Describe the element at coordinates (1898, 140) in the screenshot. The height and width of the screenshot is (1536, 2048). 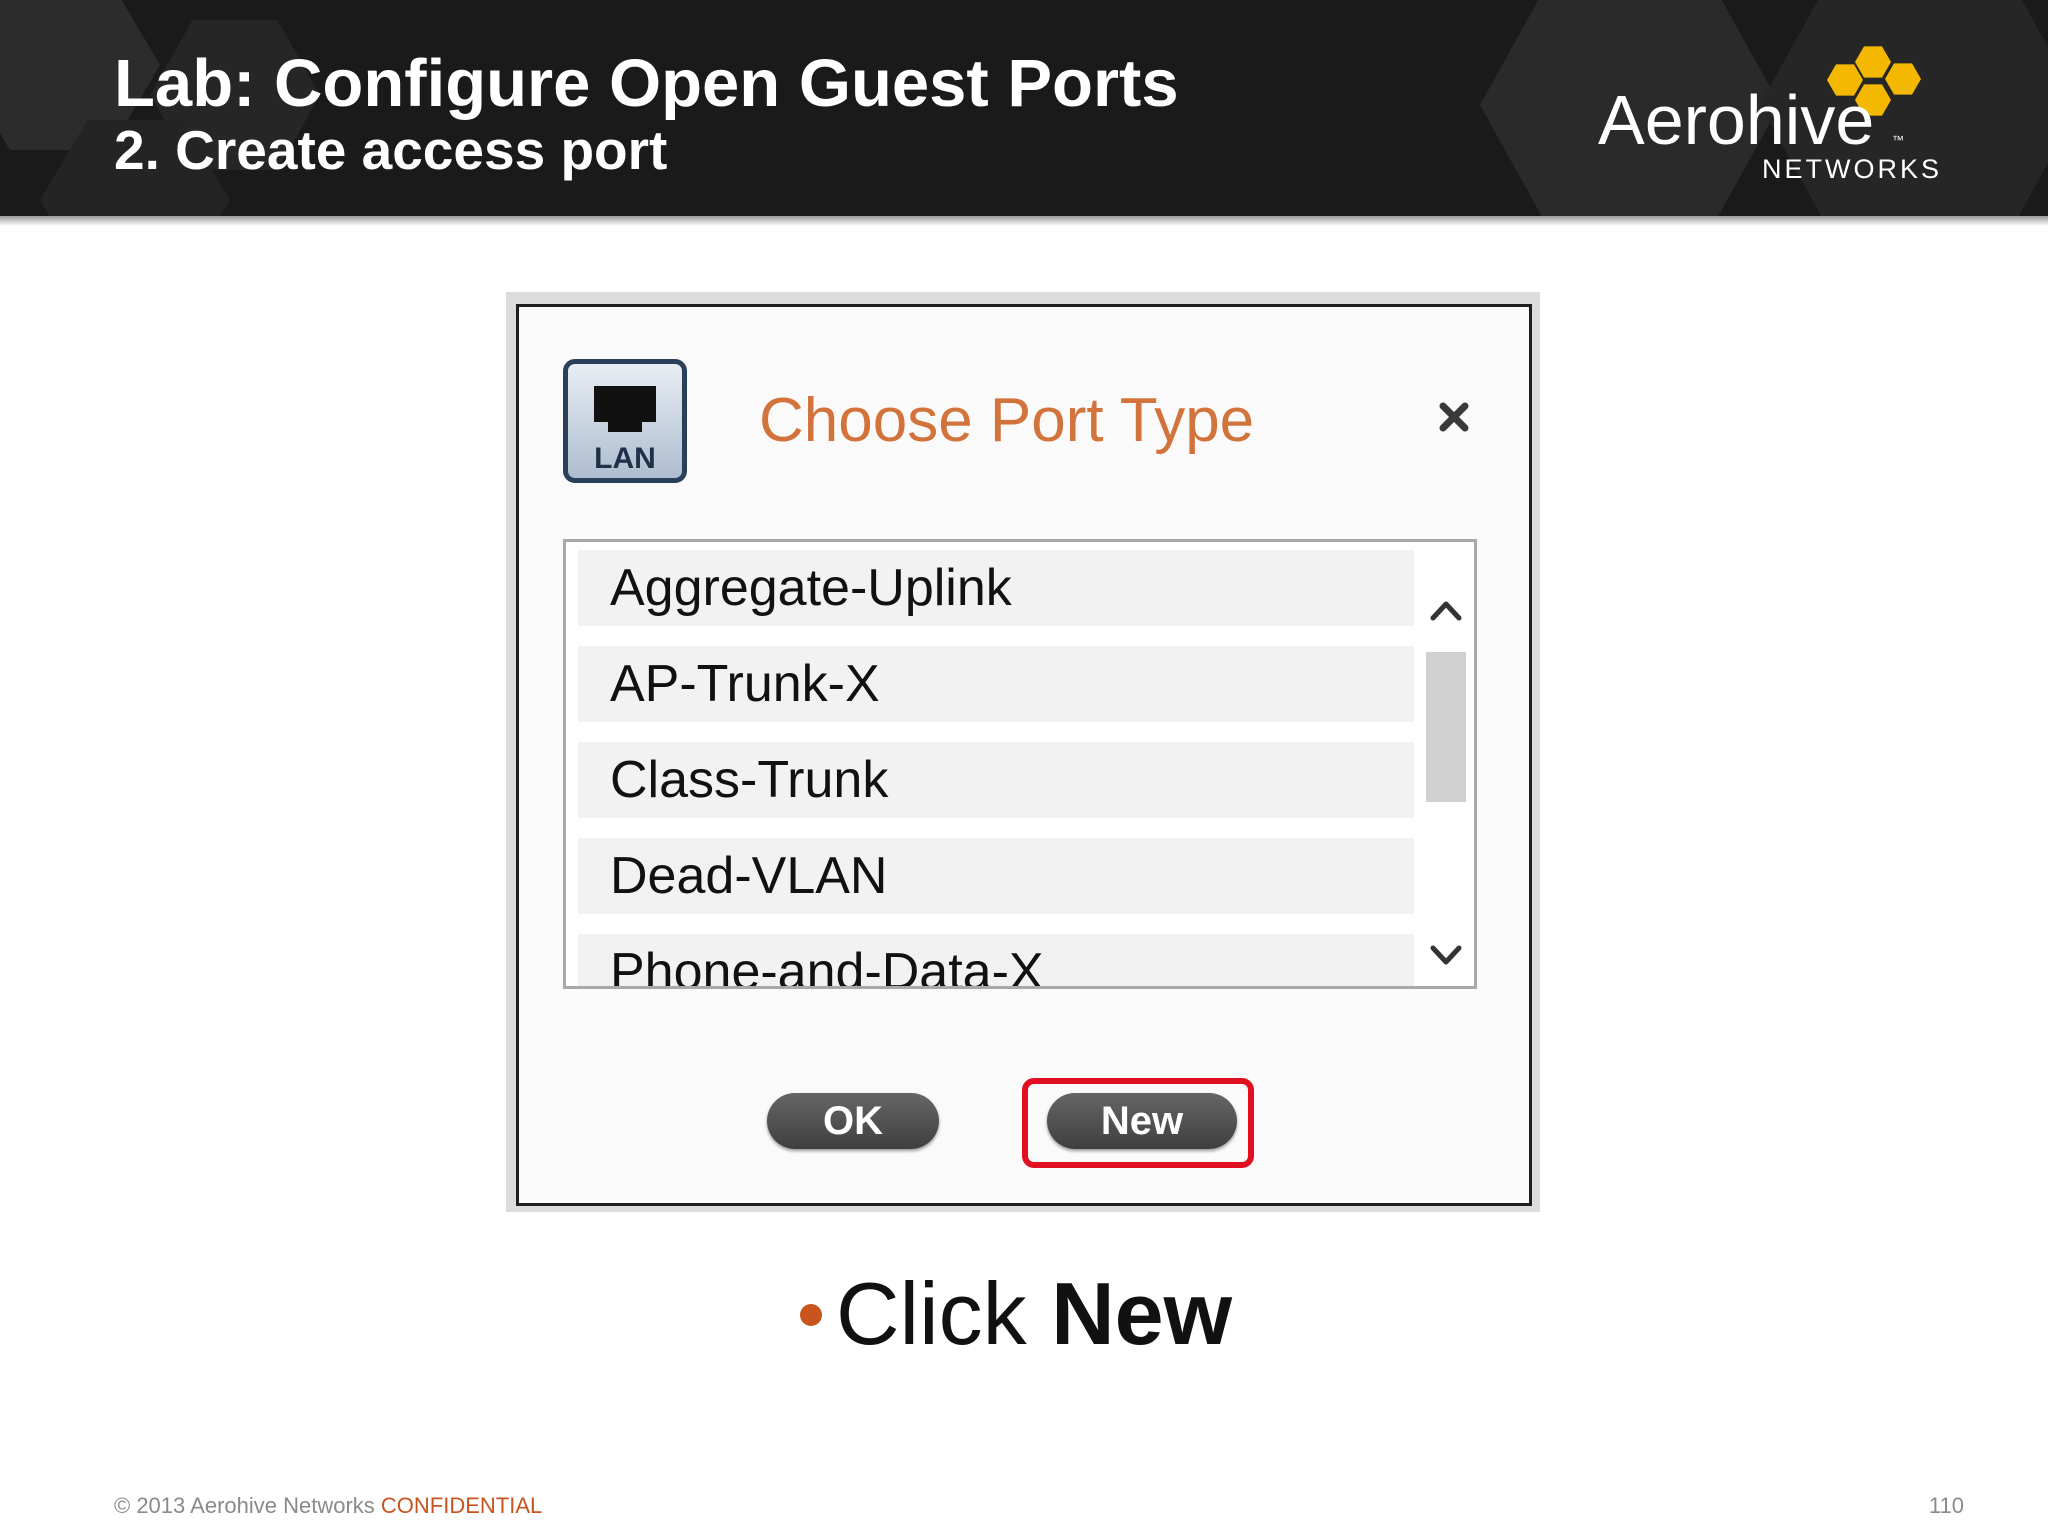
I see `logo-trademark: ™` at that location.